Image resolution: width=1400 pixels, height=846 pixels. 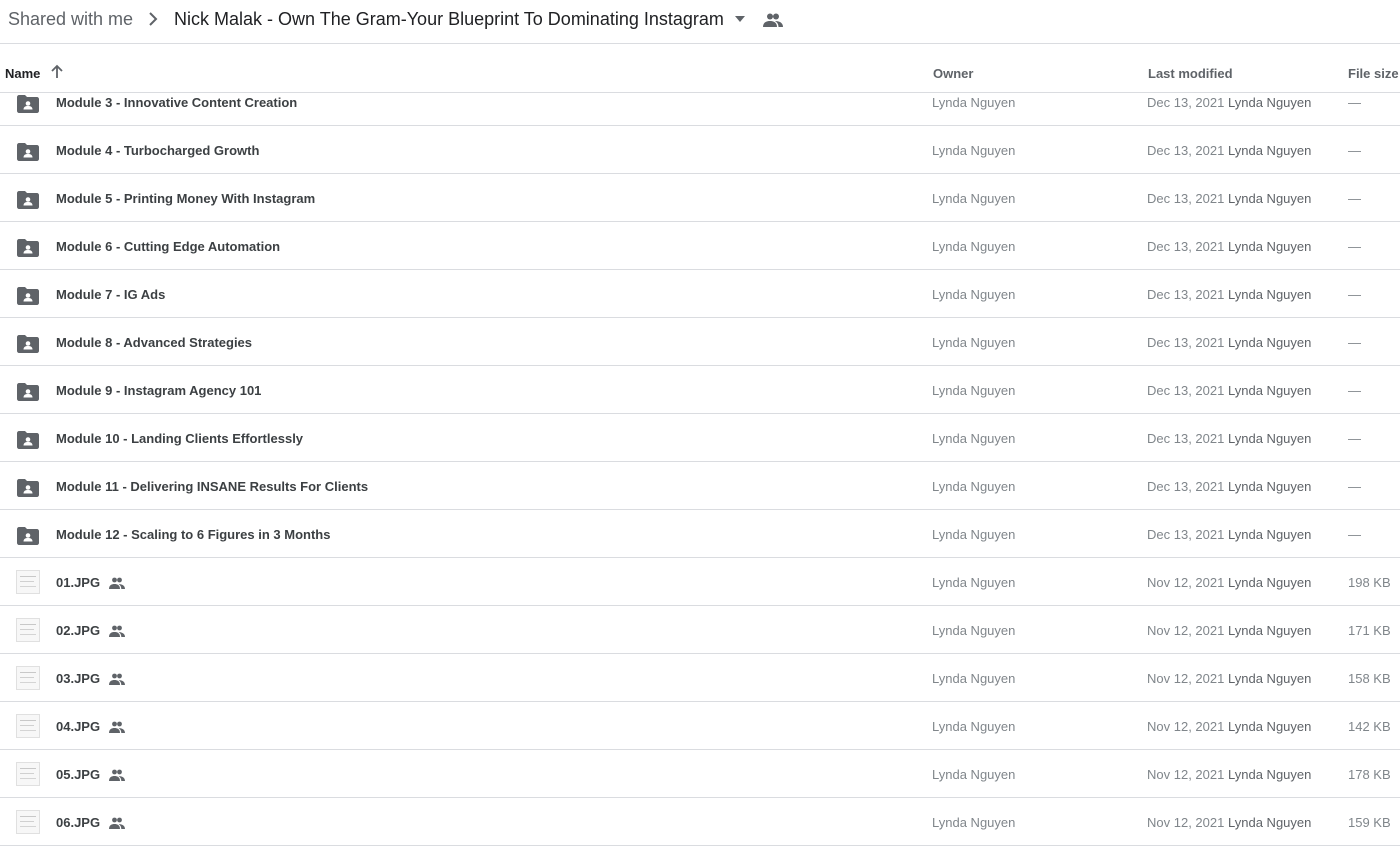 What do you see at coordinates (78, 630) in the screenshot?
I see `item-name: 02.JPG` at bounding box center [78, 630].